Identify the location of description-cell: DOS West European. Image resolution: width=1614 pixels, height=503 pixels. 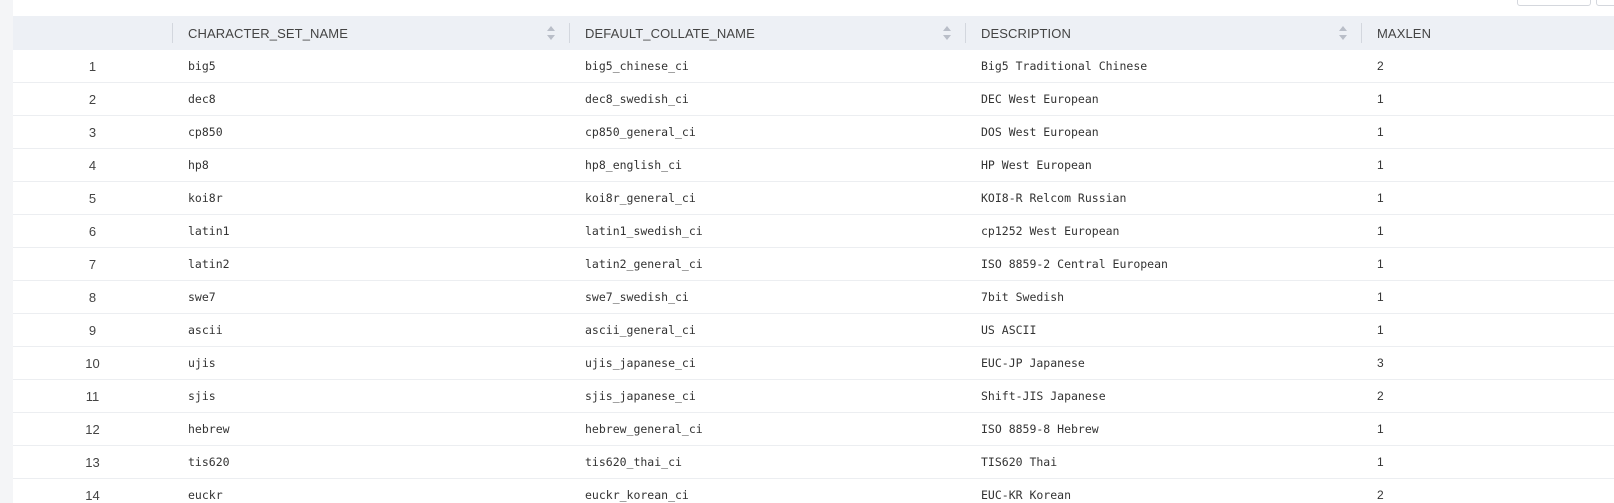
(1163, 132).